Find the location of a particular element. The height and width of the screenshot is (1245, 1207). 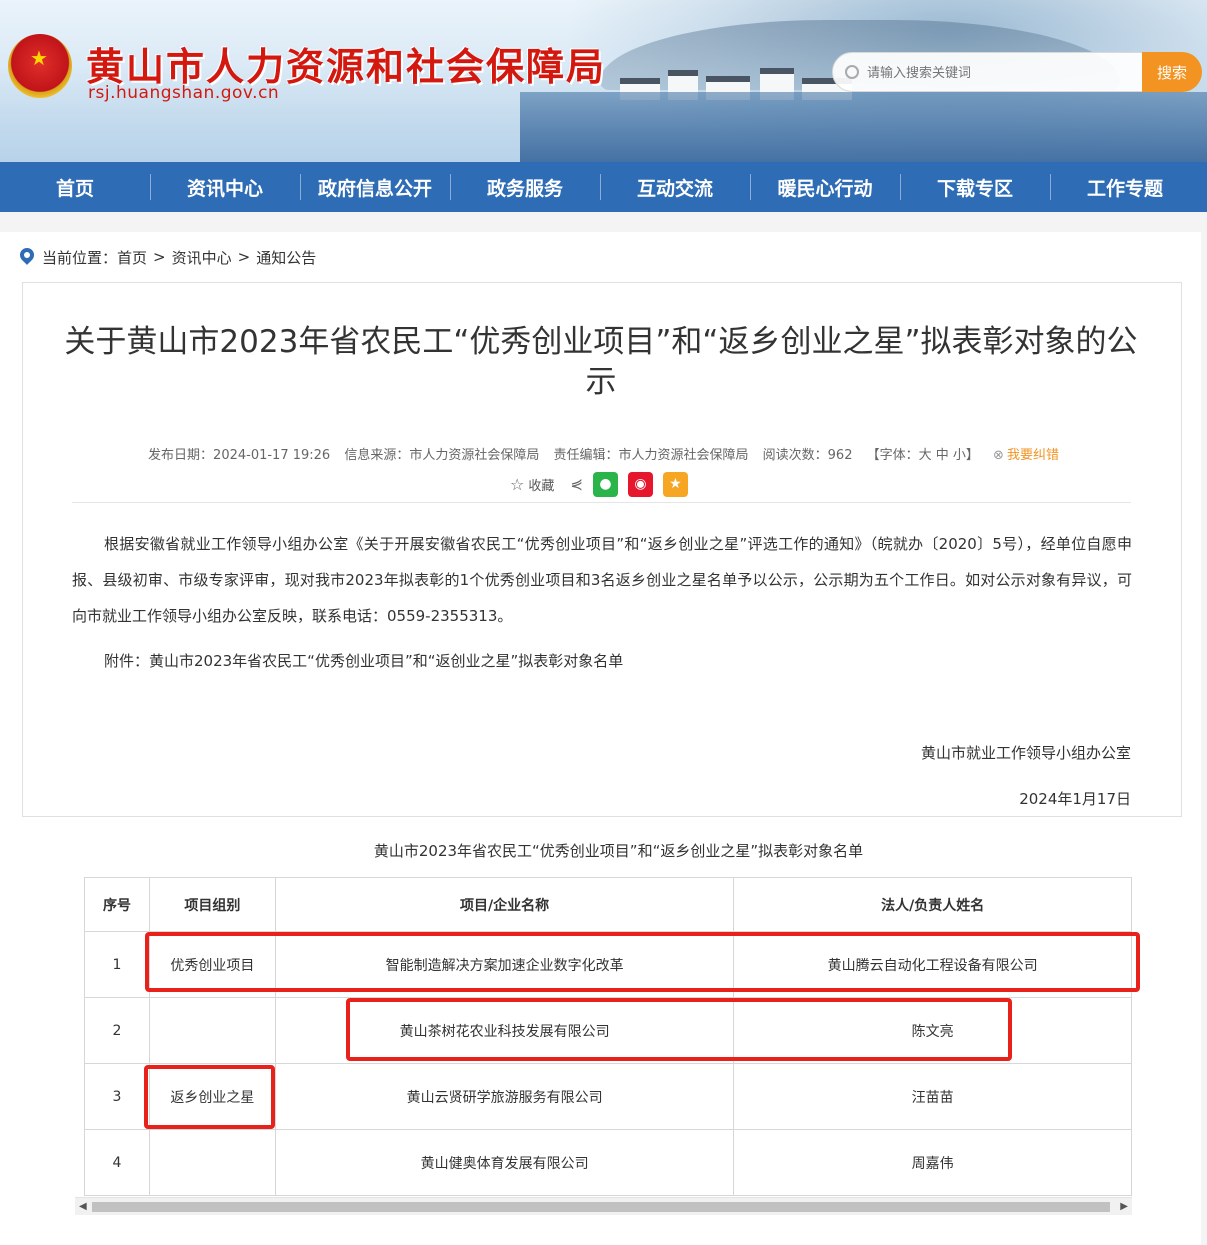

nav-item-interaction: 互动交流 is located at coordinates (675, 187).